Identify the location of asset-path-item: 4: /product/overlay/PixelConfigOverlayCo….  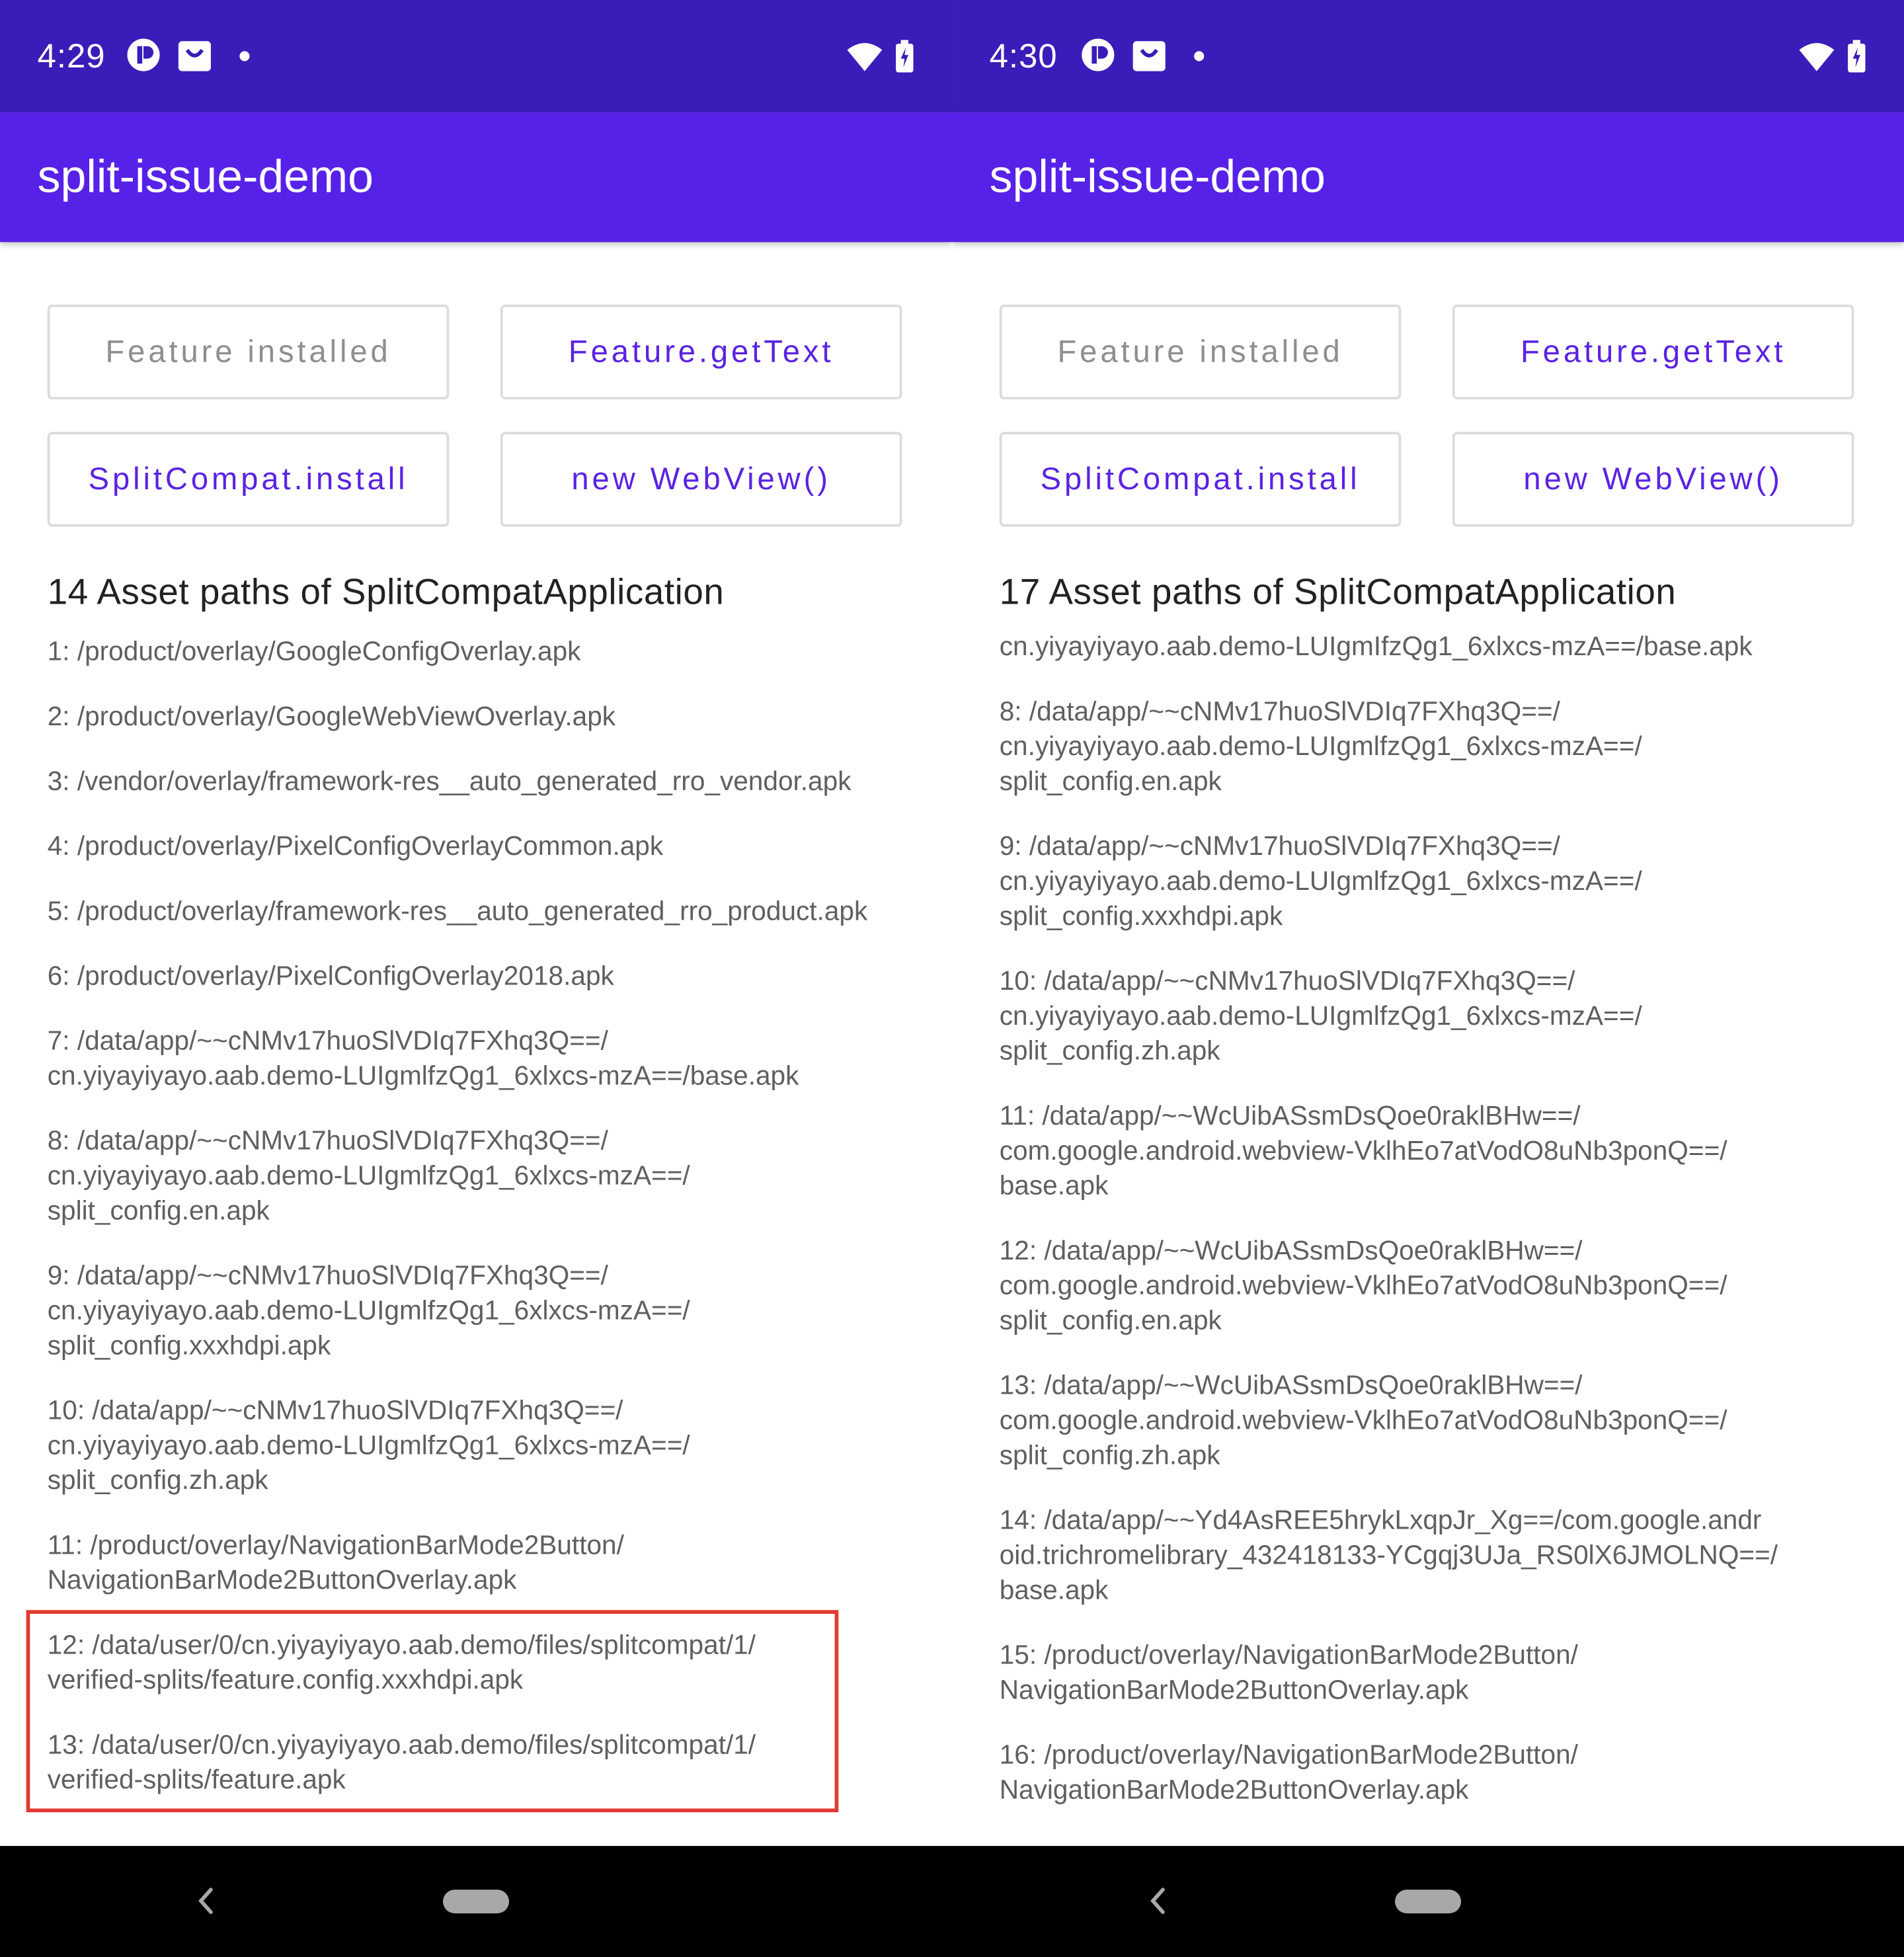
(355, 846).